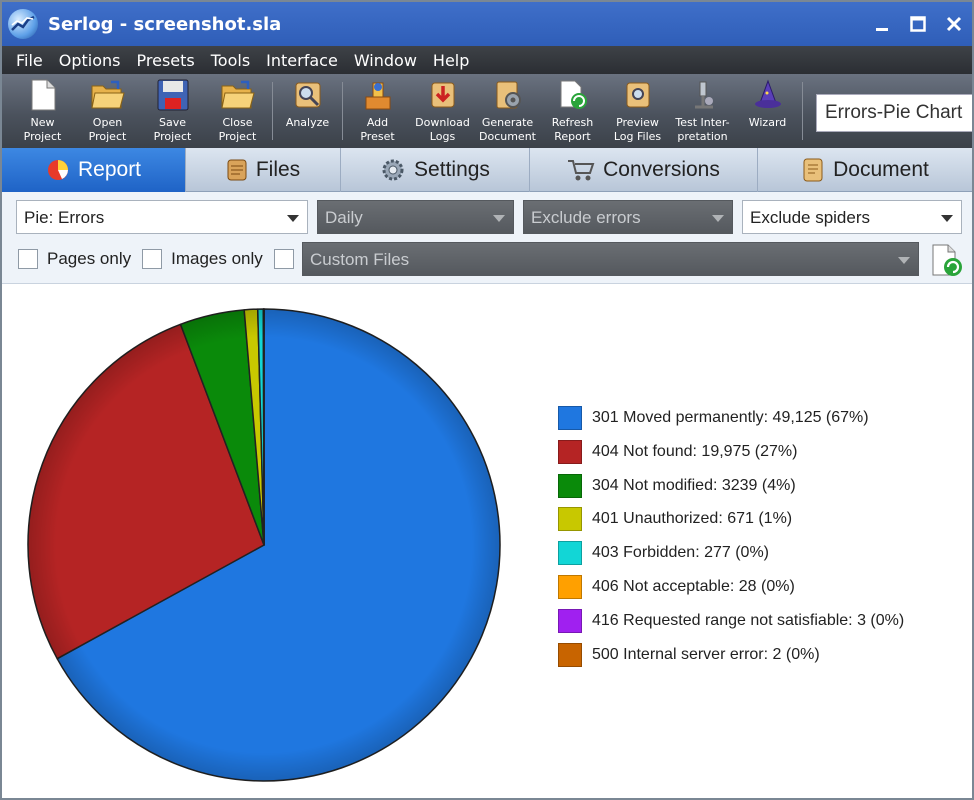 This screenshot has height=800, width=974. What do you see at coordinates (237, 170) in the screenshot?
I see `scroll-icon` at bounding box center [237, 170].